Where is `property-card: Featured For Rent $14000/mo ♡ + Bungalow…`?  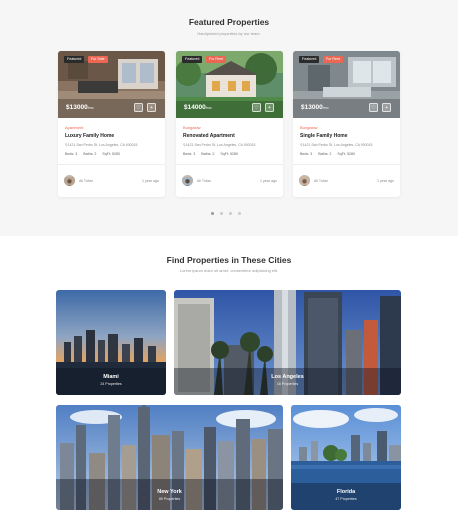 property-card: Featured For Rent $14000/mo ♡ + Bungalow… is located at coordinates (229, 124).